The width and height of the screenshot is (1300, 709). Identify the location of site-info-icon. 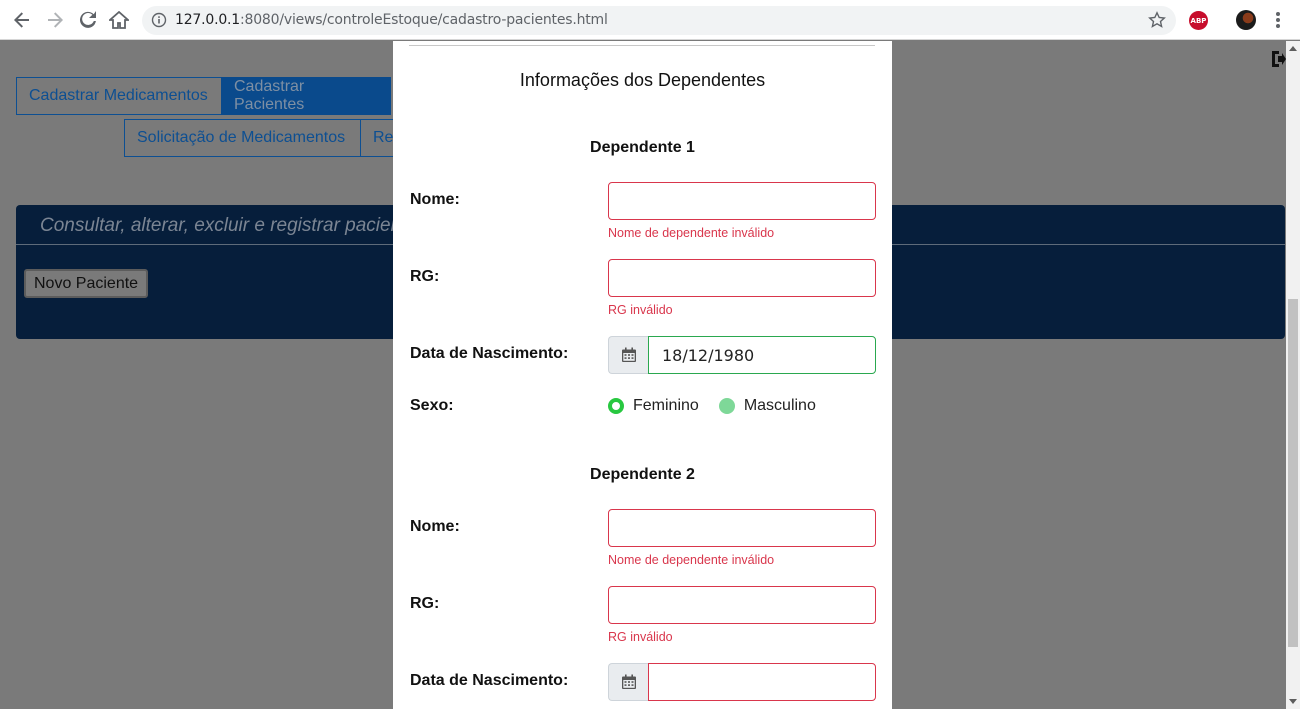
(159, 22).